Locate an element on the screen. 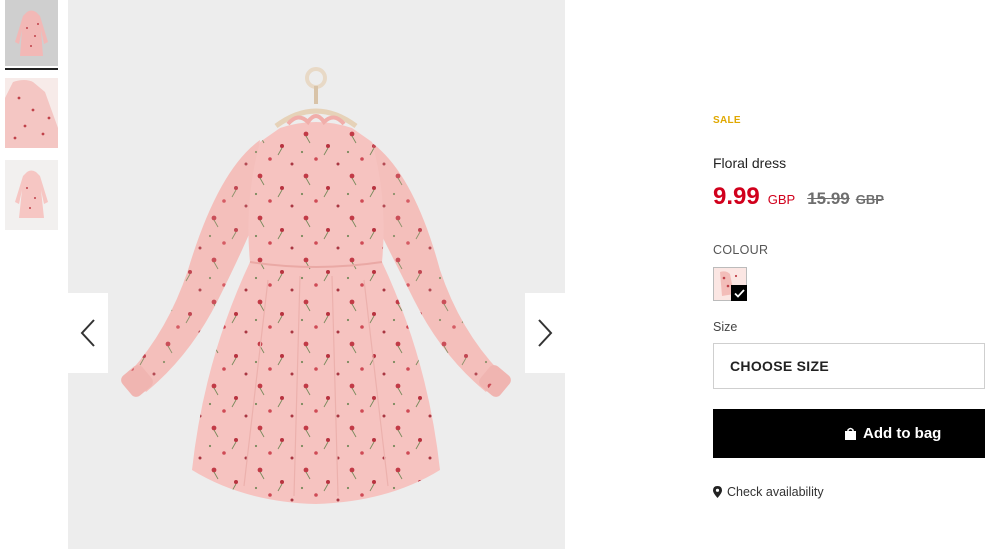 Image resolution: width=985 pixels, height=549 pixels. colour-swatch-selected is located at coordinates (730, 284).